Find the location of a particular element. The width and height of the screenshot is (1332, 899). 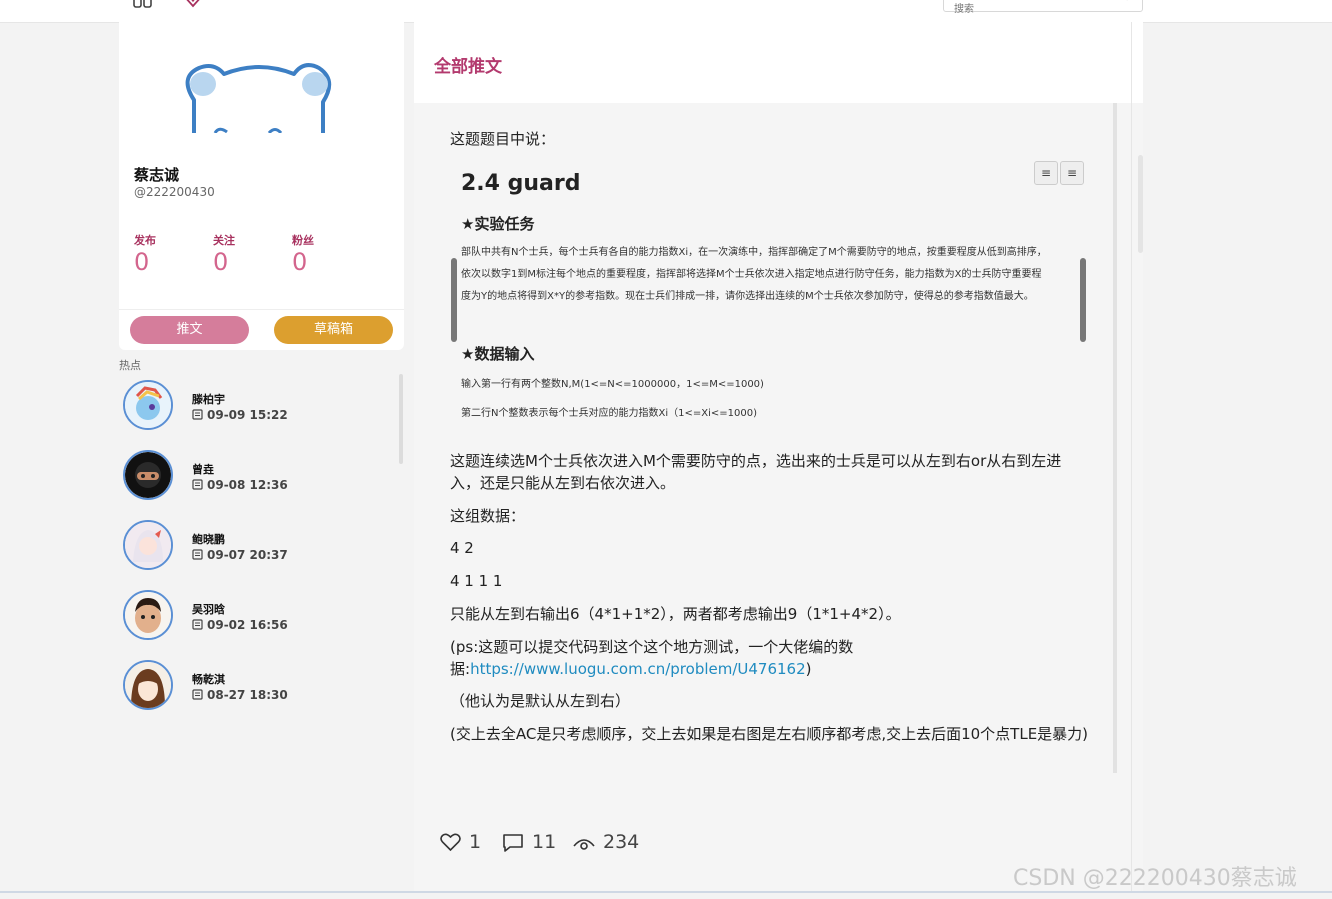

drafts-button: 草稿箱 is located at coordinates (333, 330).